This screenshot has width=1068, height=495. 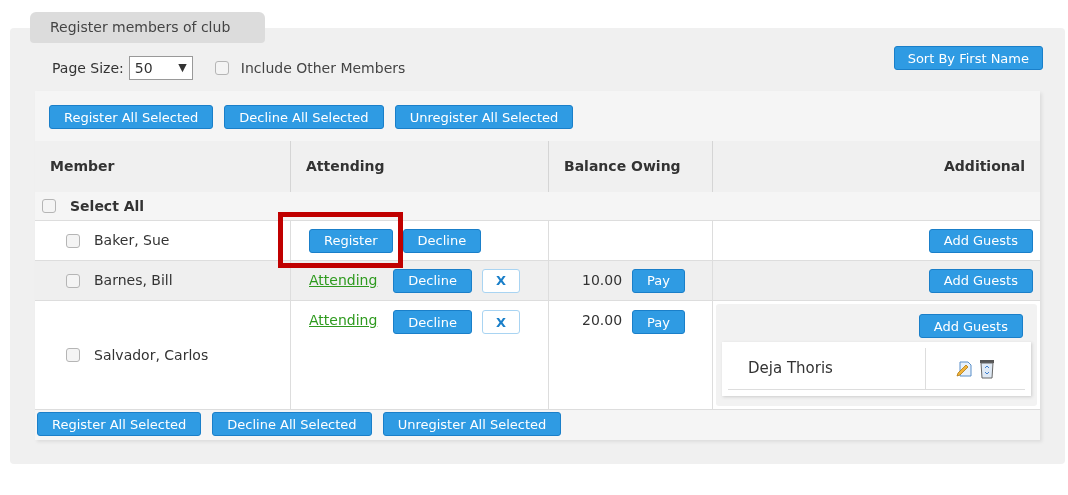 What do you see at coordinates (602, 280) in the screenshot?
I see `balance-amount: 10.00` at bounding box center [602, 280].